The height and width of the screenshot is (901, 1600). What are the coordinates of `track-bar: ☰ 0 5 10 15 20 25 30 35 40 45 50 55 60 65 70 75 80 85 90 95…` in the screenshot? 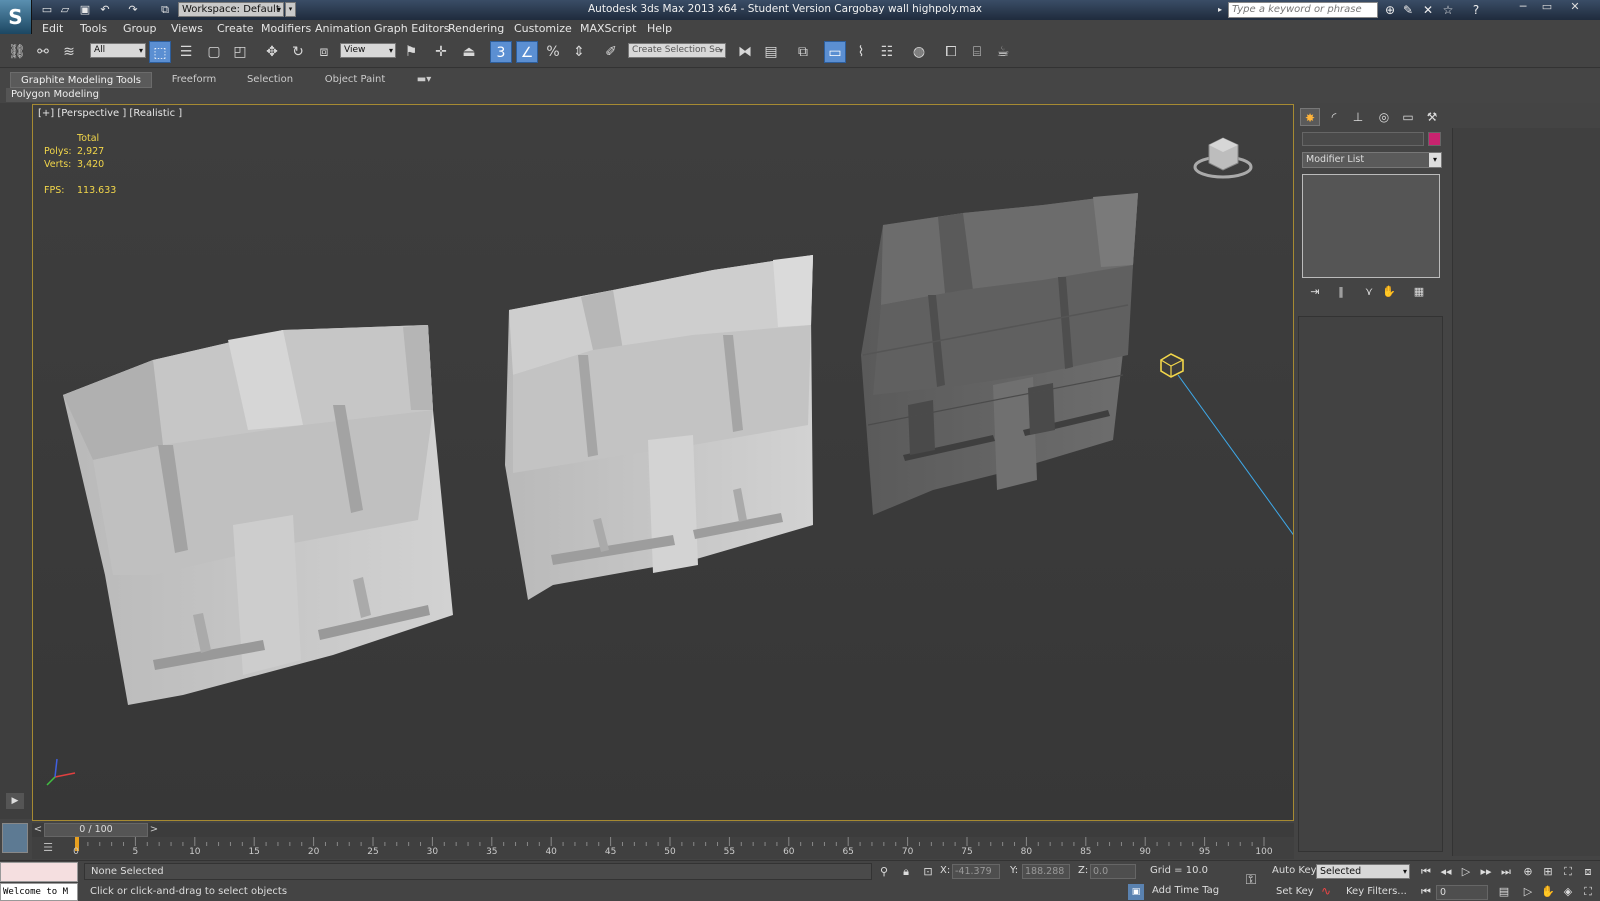 It's located at (663, 848).